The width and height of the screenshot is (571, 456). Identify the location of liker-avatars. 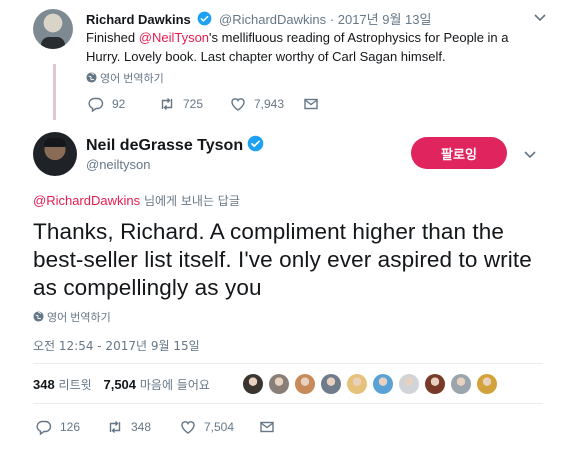
(373, 384).